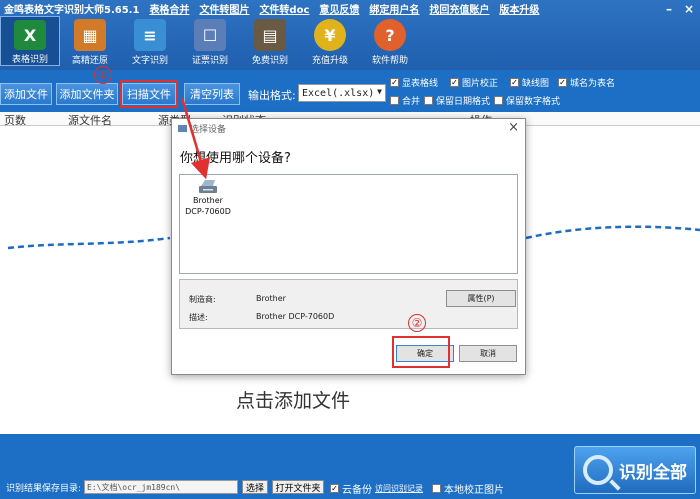 The image size is (700, 499). What do you see at coordinates (293, 399) in the screenshot?
I see `add-file-hint: 点击添加文件` at bounding box center [293, 399].